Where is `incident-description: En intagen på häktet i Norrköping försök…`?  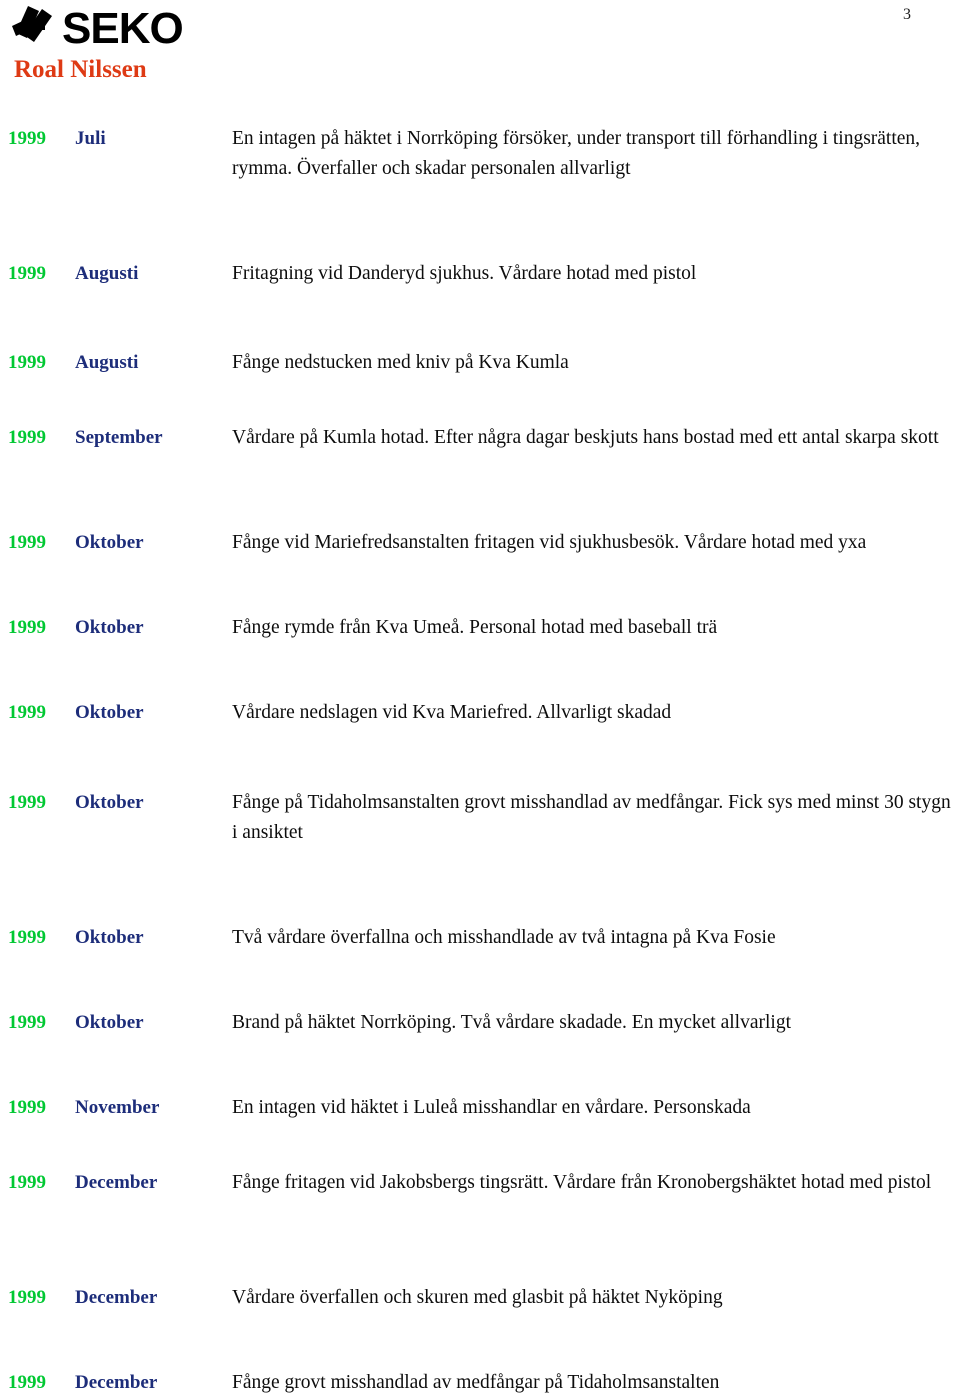 incident-description: En intagen på häktet i Norrköping försök… is located at coordinates (576, 153).